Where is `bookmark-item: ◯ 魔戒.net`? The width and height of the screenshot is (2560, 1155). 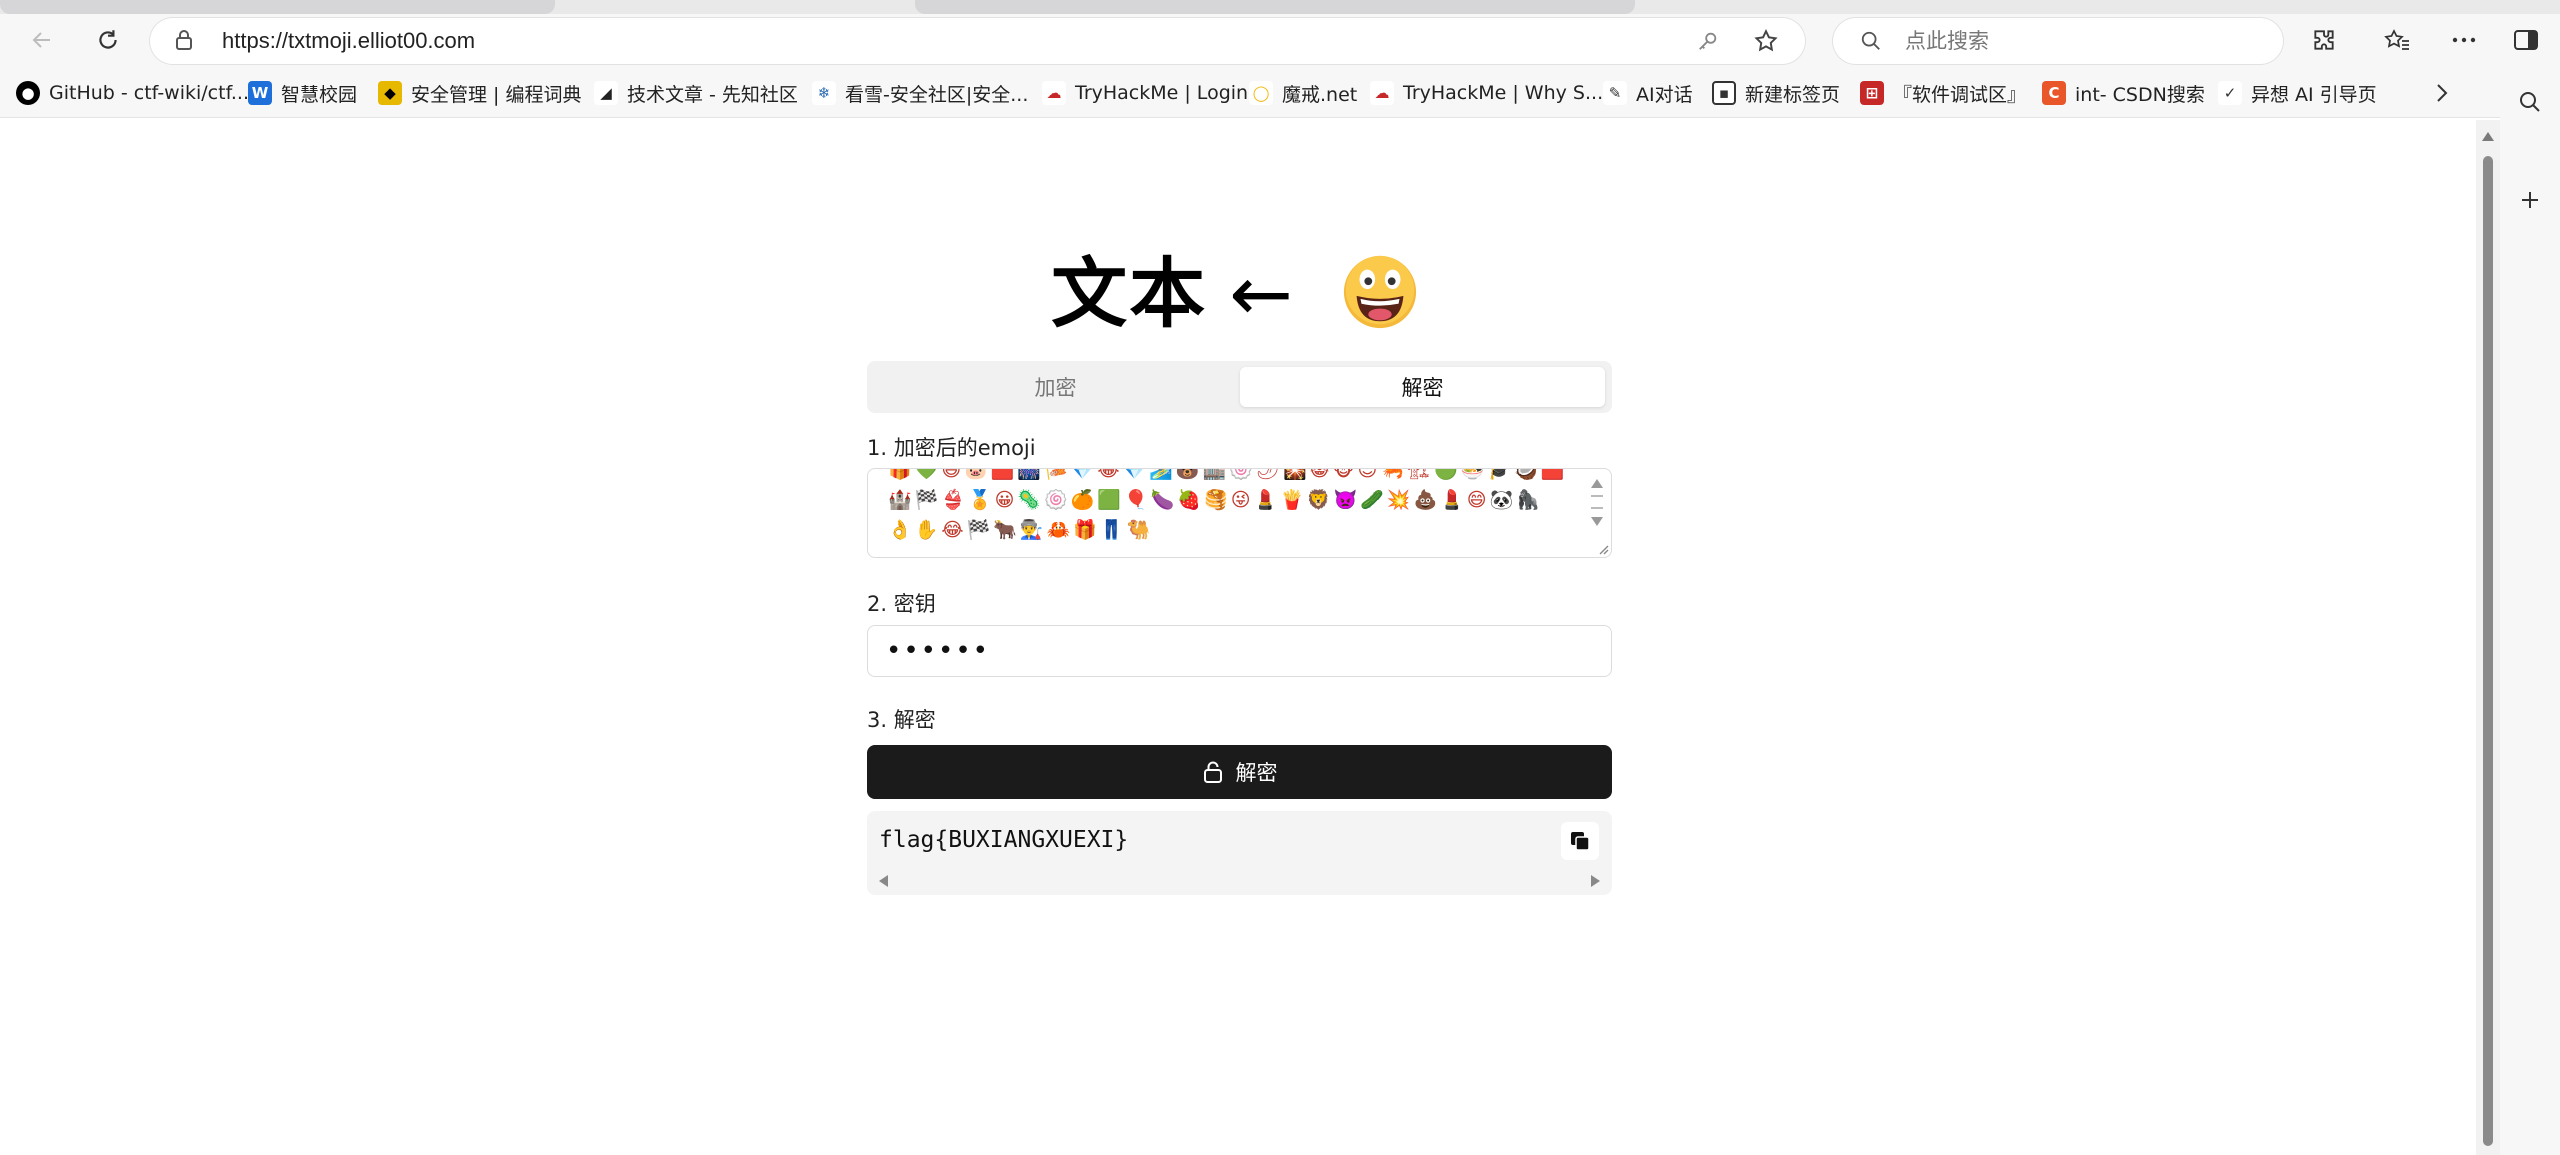
bookmark-item: ◯ 魔戒.net is located at coordinates (1303, 93).